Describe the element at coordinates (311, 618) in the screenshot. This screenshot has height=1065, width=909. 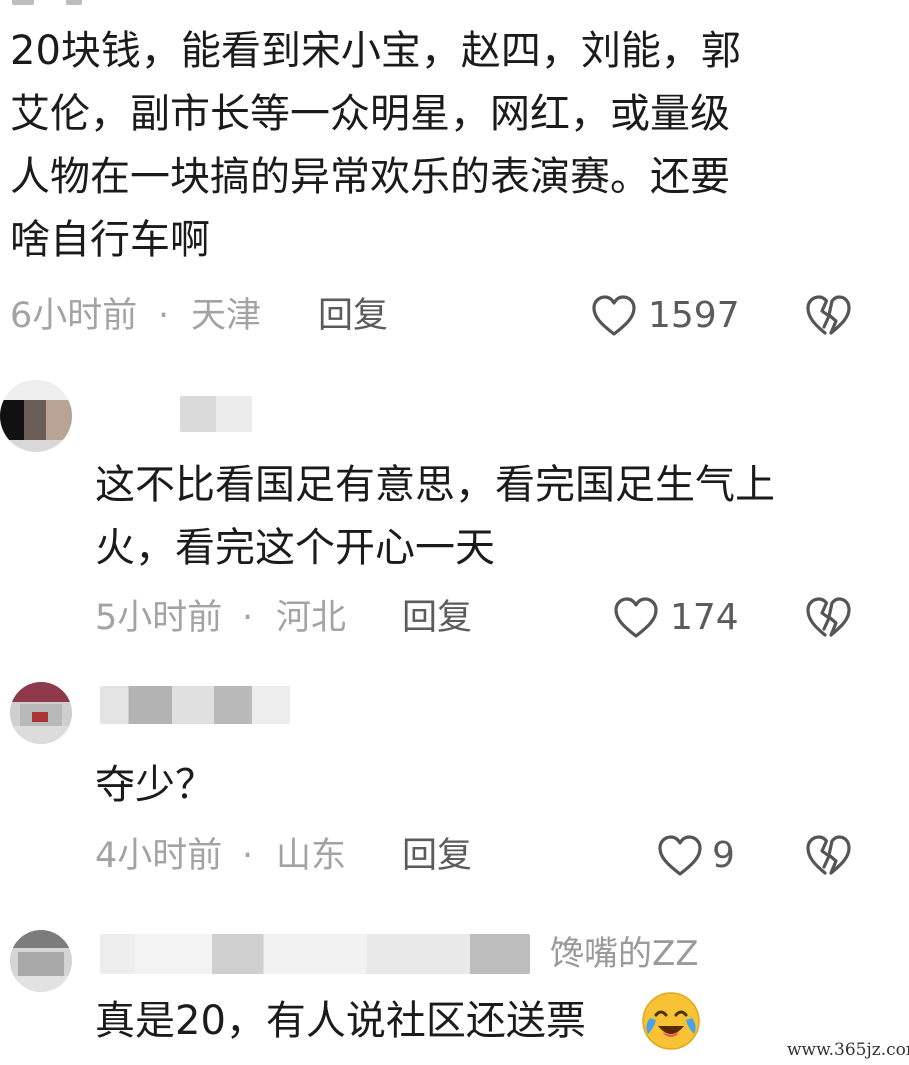
I see `comment-location: 河北` at that location.